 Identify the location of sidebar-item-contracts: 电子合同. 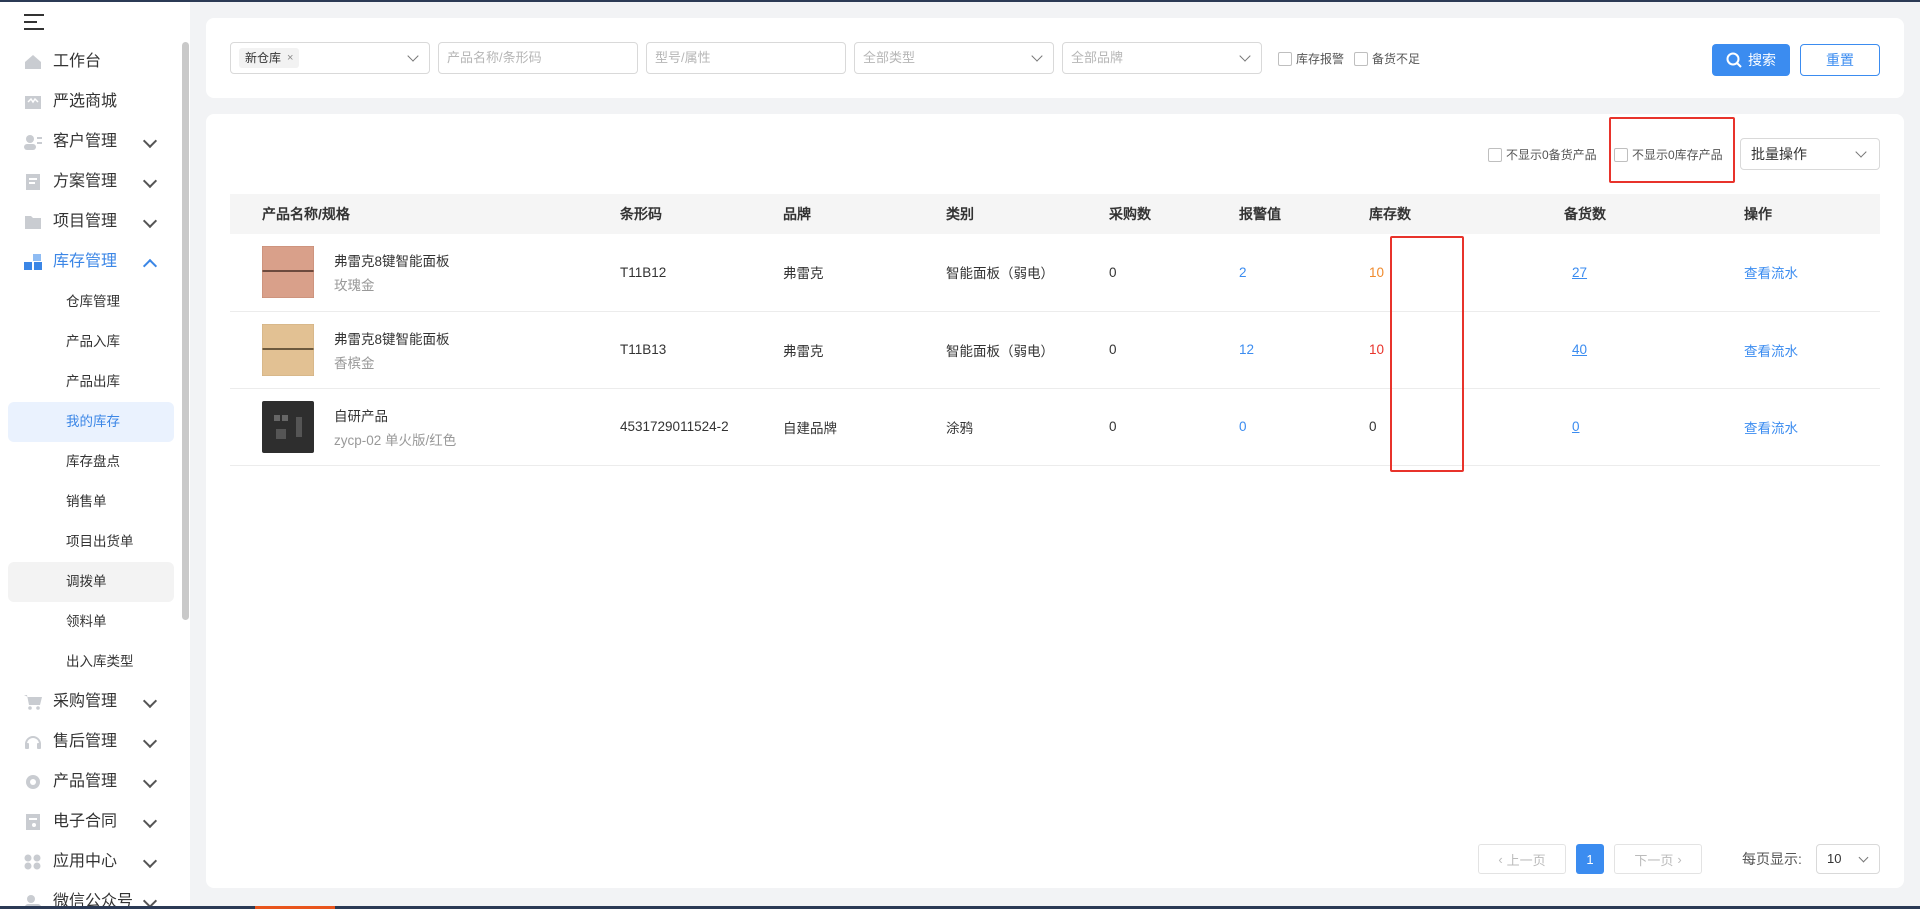
(89, 822).